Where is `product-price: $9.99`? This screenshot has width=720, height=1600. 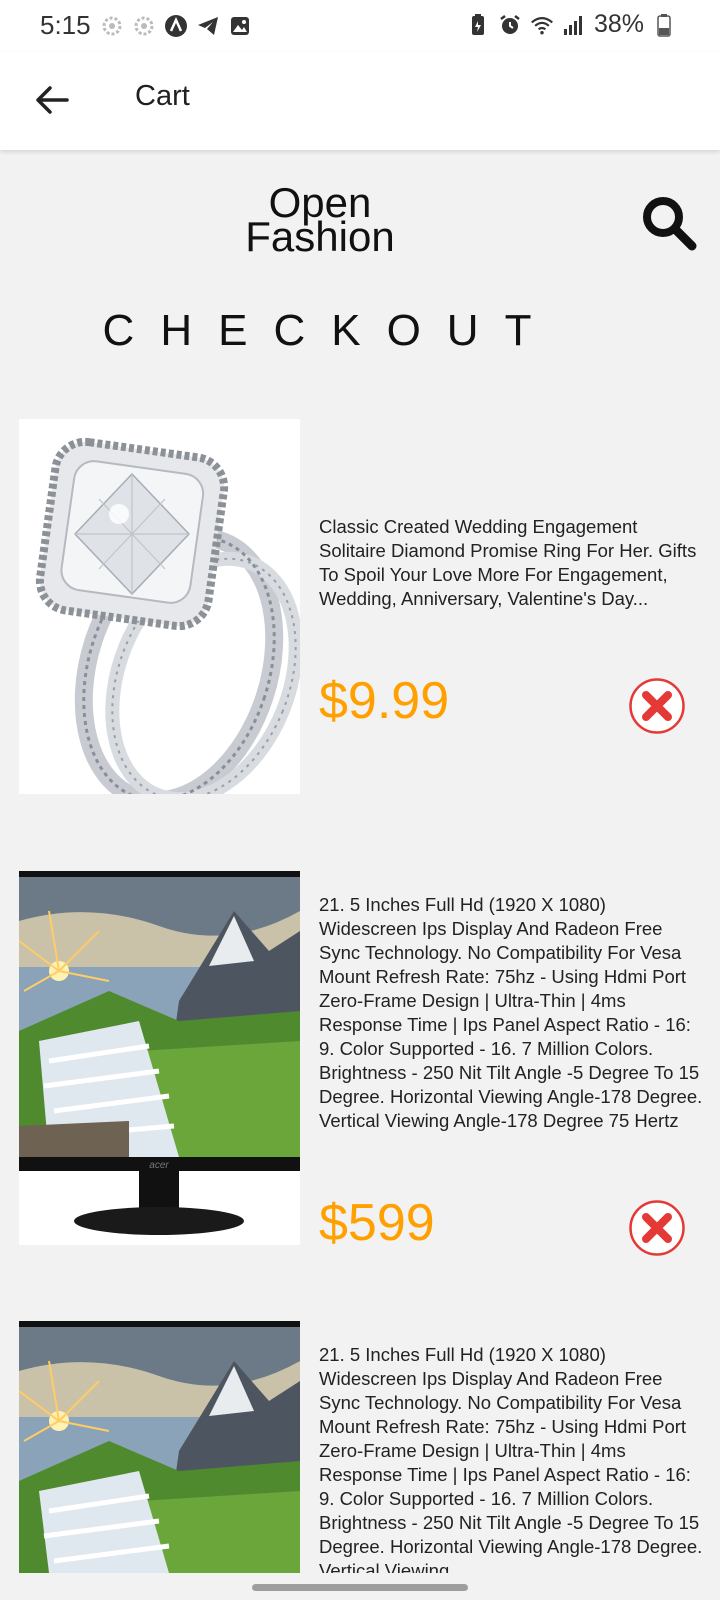 product-price: $9.99 is located at coordinates (384, 701).